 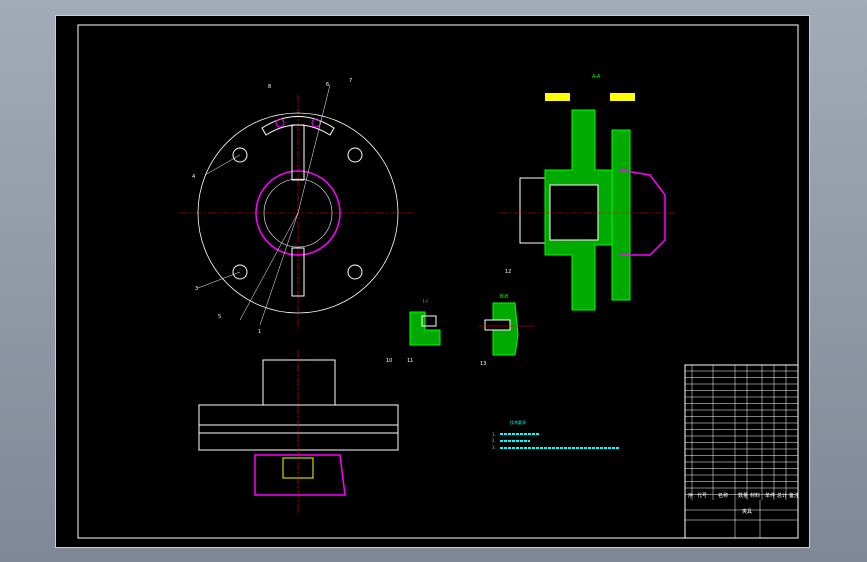 What do you see at coordinates (504, 297) in the screenshot?
I see `svg-text: B-B` at bounding box center [504, 297].